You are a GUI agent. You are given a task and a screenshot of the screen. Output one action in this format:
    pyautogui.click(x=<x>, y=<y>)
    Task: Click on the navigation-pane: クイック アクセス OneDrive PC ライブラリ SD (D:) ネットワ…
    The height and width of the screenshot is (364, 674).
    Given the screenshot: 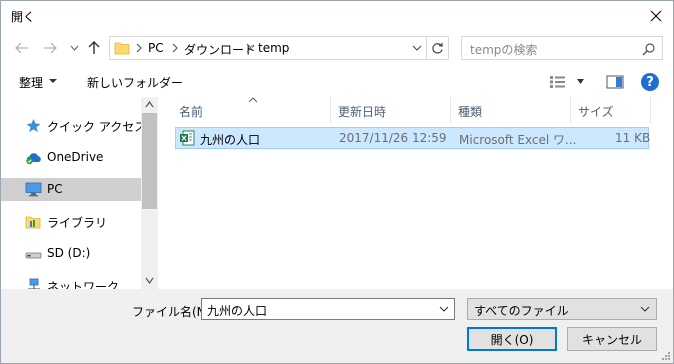 What is the action you would take?
    pyautogui.click(x=79, y=193)
    